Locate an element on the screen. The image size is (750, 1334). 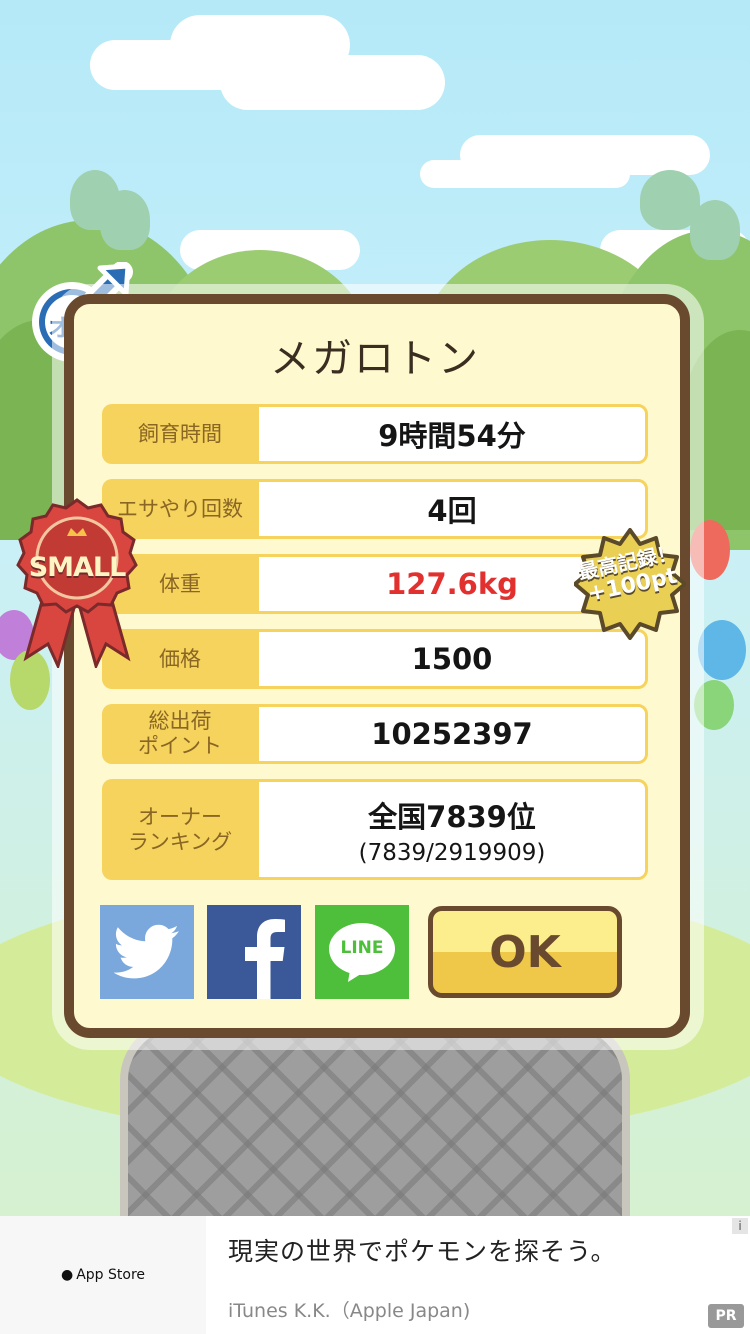
stat-label-line1: オーナー is located at coordinates (180, 816).